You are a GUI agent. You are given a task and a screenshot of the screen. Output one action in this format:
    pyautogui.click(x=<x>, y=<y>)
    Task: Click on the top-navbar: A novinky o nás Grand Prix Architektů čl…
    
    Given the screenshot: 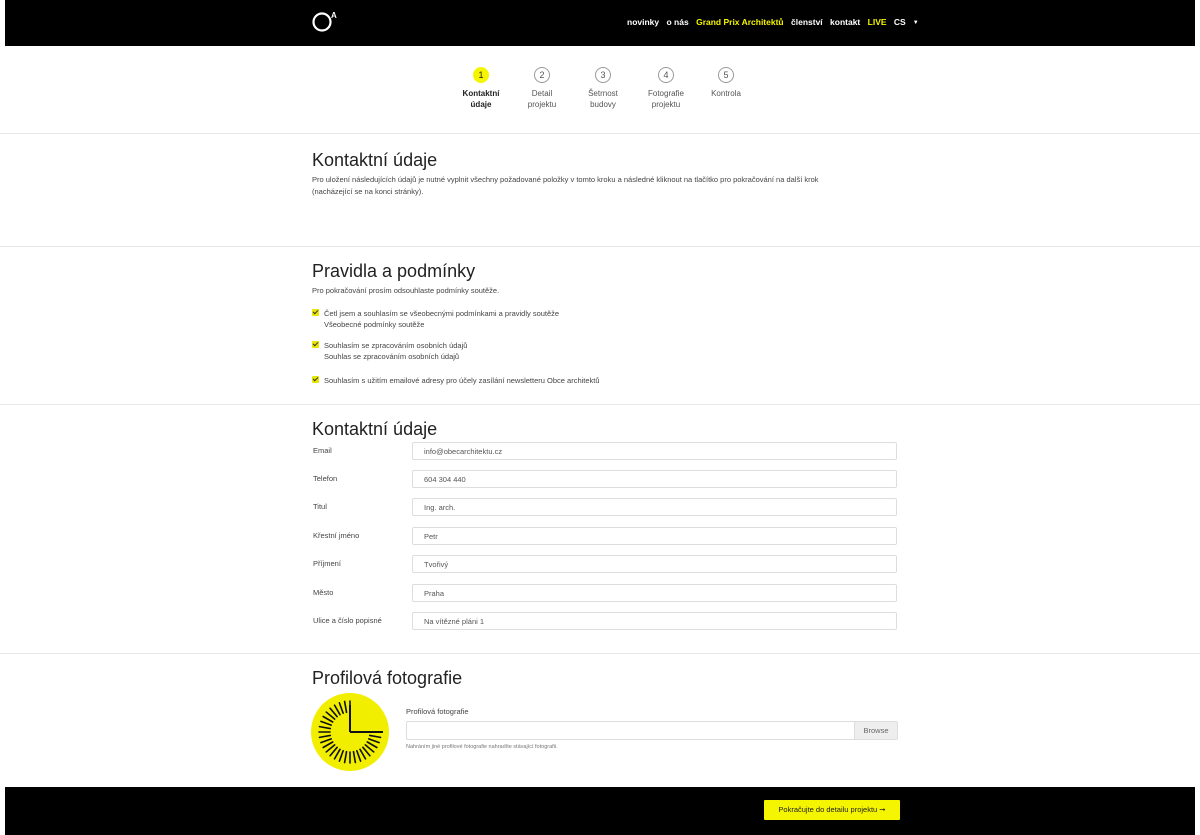 What is the action you would take?
    pyautogui.click(x=600, y=23)
    